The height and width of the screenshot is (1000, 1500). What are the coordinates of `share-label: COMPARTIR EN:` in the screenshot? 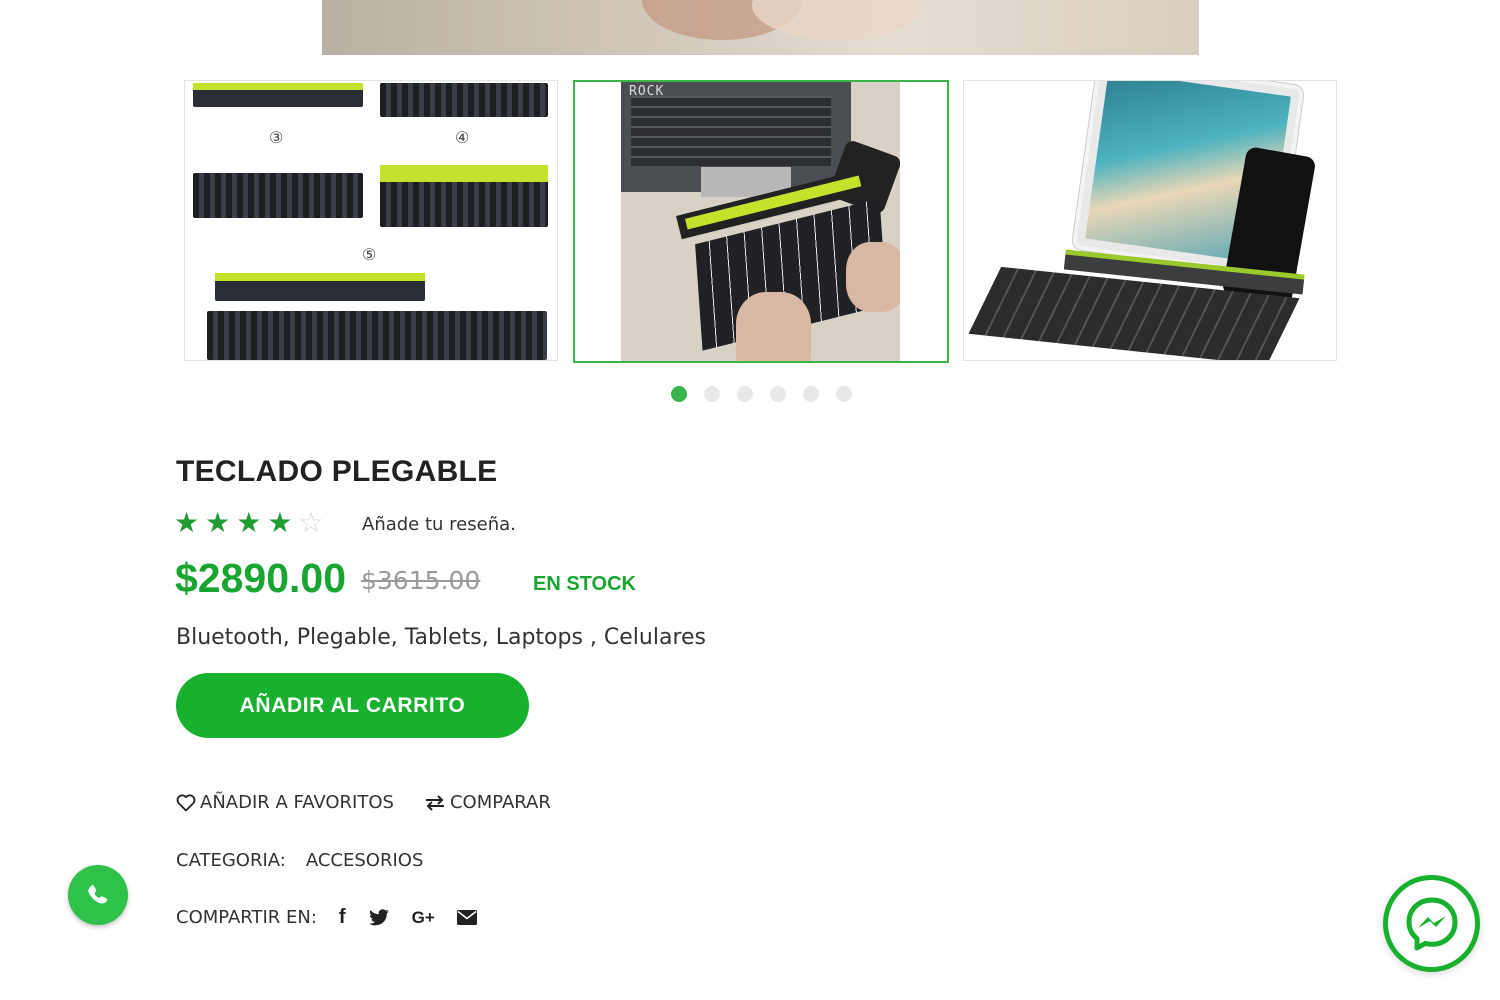 It's located at (246, 917).